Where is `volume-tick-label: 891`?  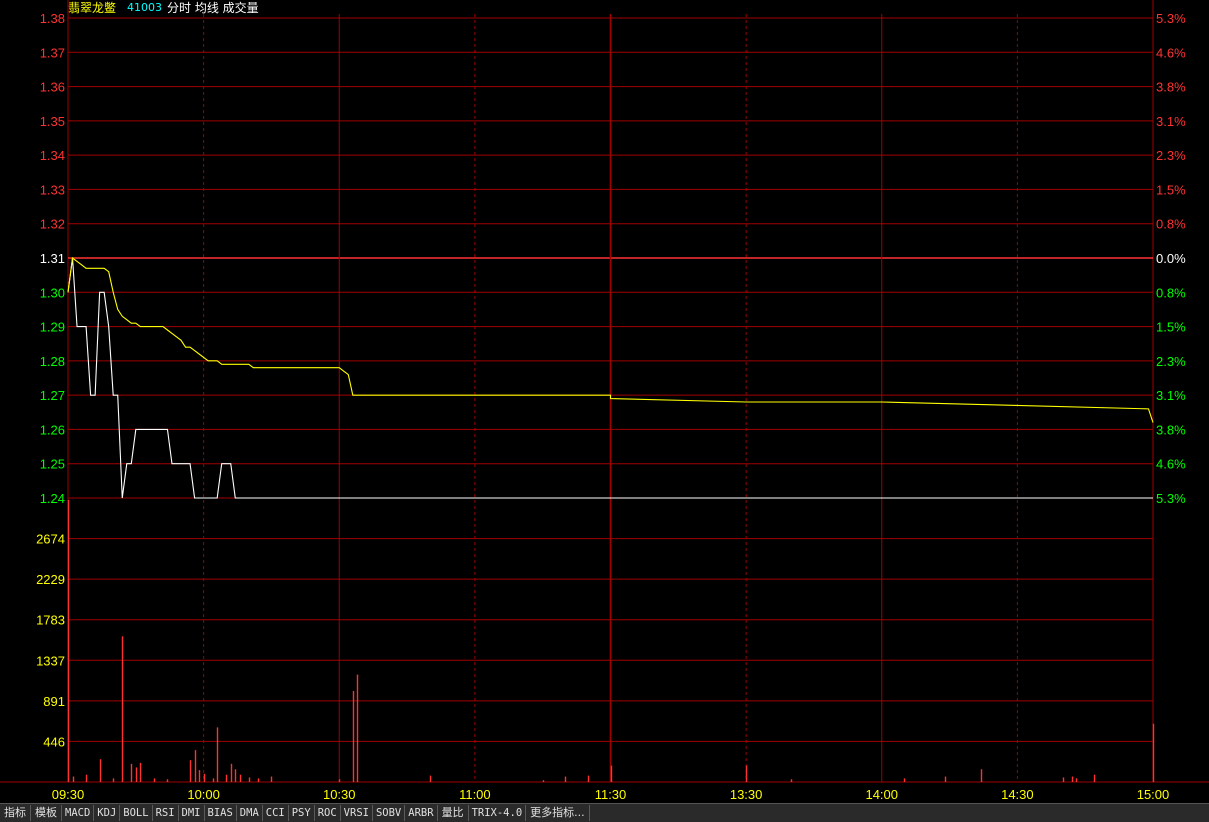 volume-tick-label: 891 is located at coordinates (54, 701).